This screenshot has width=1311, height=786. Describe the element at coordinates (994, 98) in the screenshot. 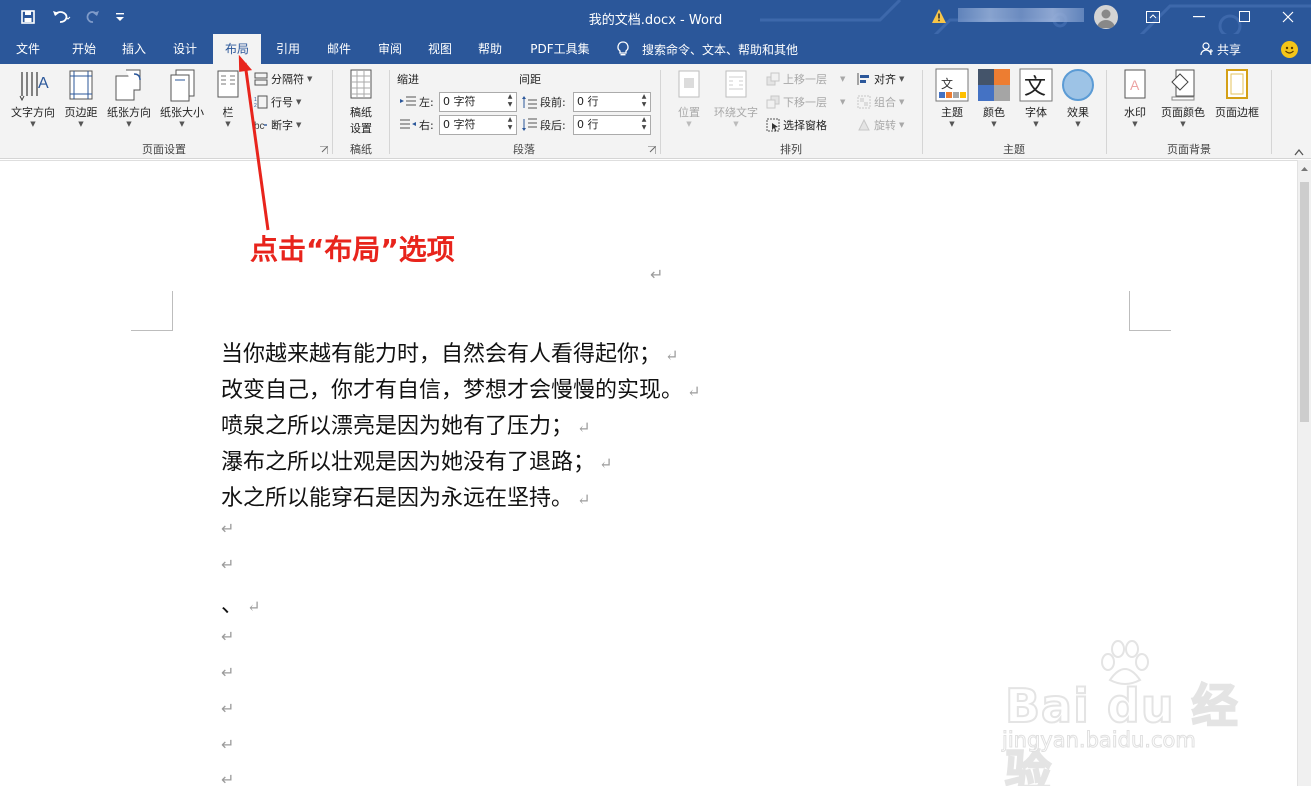

I see `theme-colors-button: 颜色 ▼` at that location.